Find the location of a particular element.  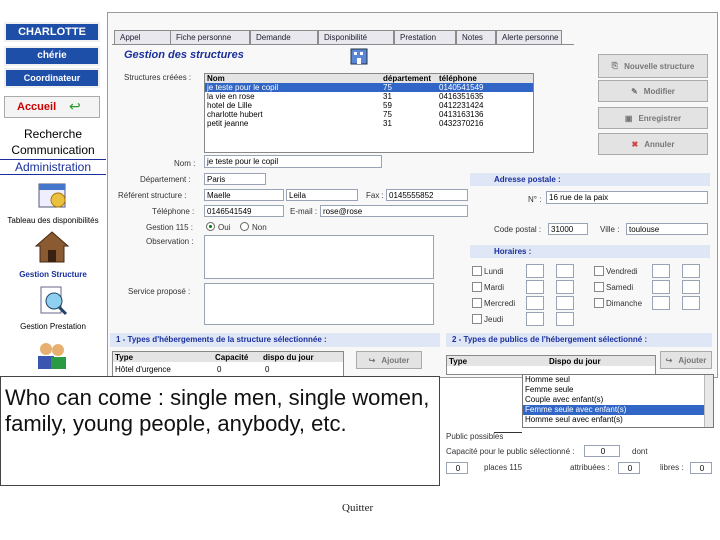

cell: 31 is located at coordinates (387, 123).